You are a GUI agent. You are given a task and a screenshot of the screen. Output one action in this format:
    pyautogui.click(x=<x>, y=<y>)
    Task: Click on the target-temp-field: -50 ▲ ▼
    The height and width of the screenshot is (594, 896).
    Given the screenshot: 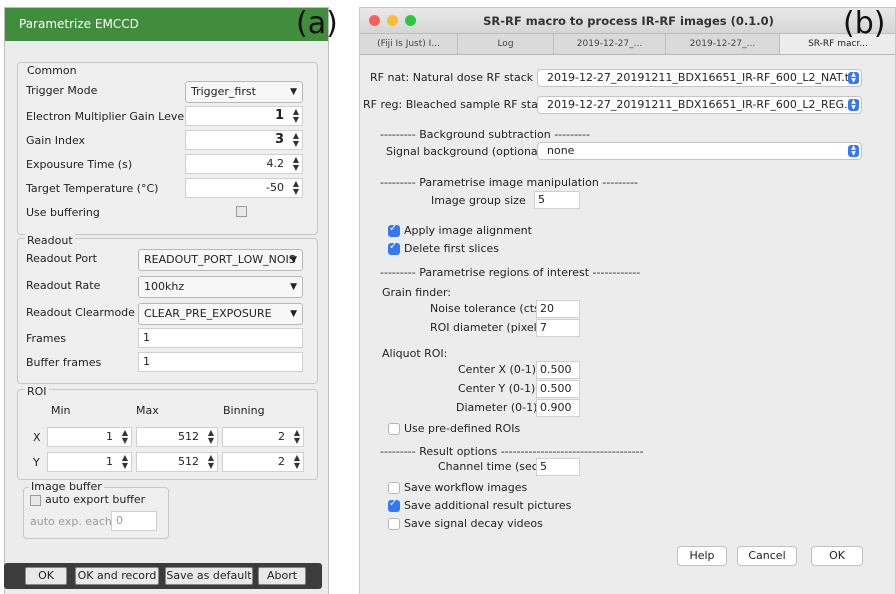 What is the action you would take?
    pyautogui.click(x=244, y=188)
    